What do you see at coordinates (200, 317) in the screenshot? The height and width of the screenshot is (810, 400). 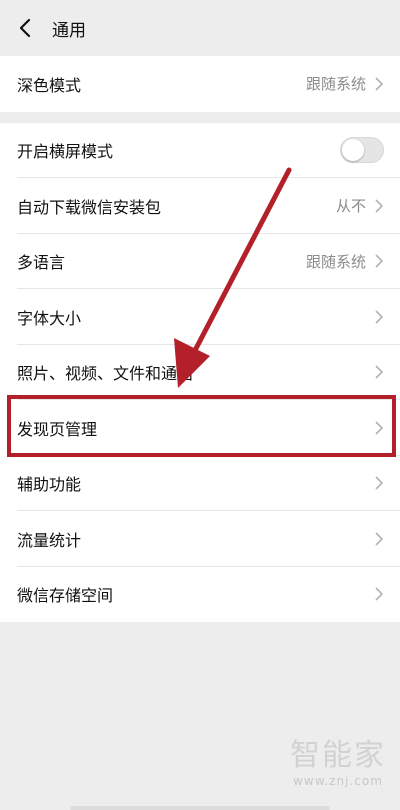 I see `font-size-row: 字体大小` at bounding box center [200, 317].